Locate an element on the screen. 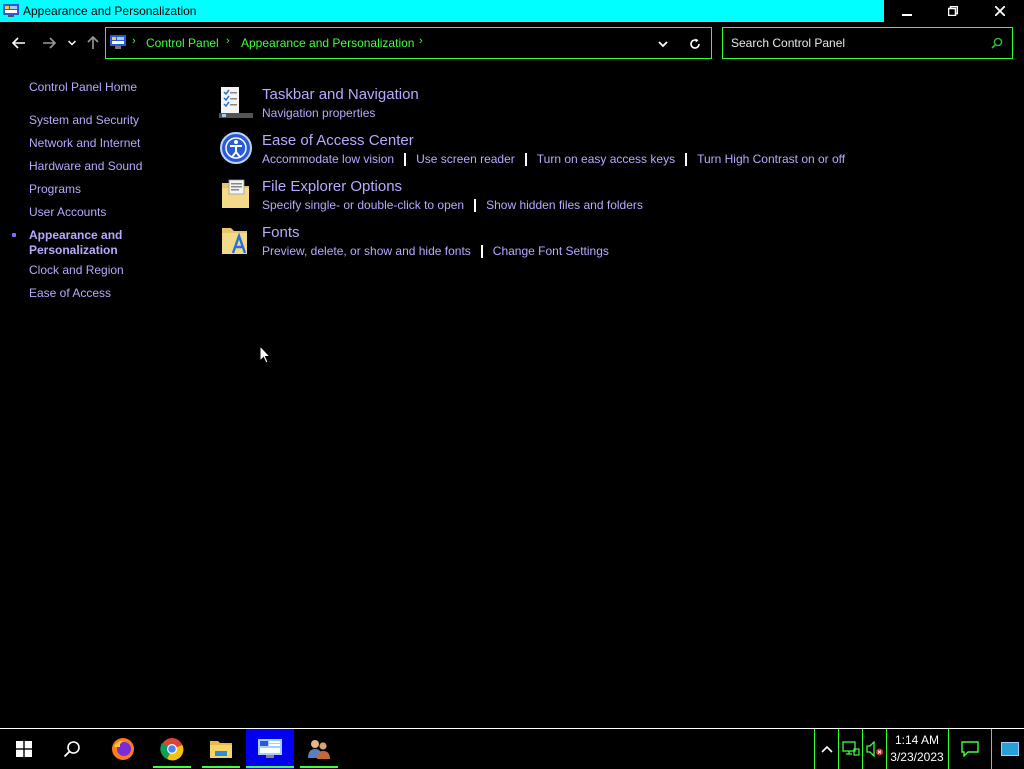 The image size is (1024, 769). category-title-file-explorer-options: File Explorer Options is located at coordinates (332, 186).